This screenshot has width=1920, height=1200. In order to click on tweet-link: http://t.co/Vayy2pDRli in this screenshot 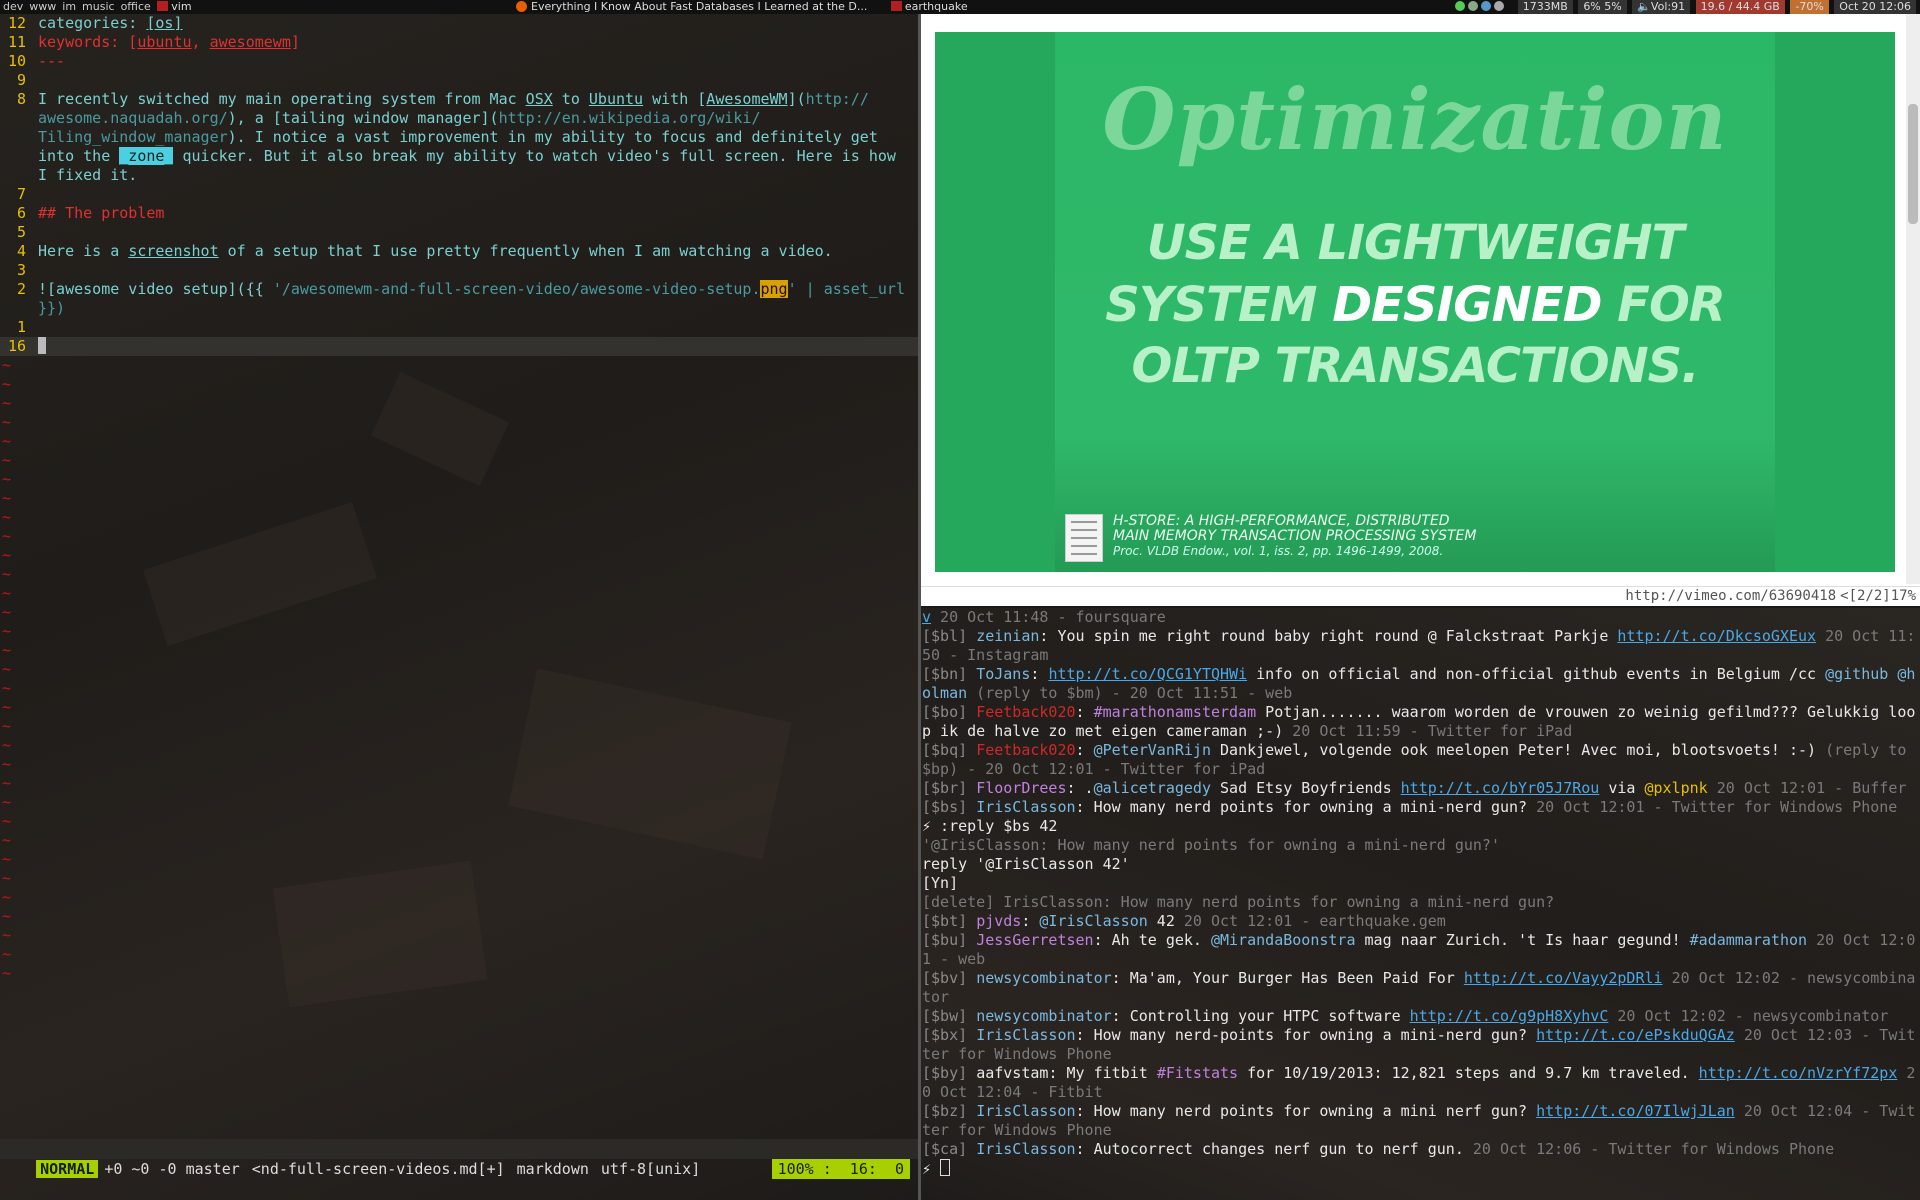, I will do `click(1563, 978)`.